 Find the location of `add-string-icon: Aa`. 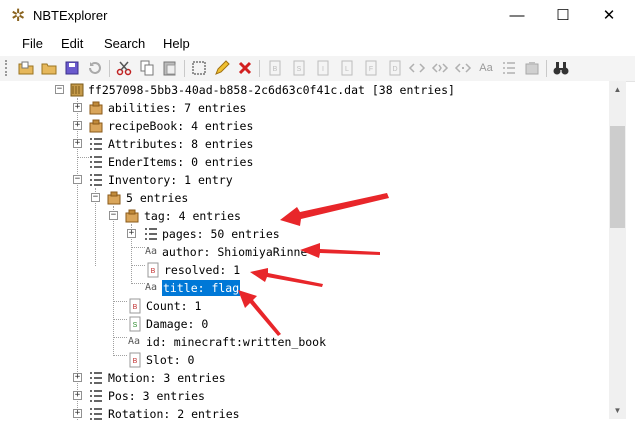

add-string-icon: Aa is located at coordinates (486, 68).